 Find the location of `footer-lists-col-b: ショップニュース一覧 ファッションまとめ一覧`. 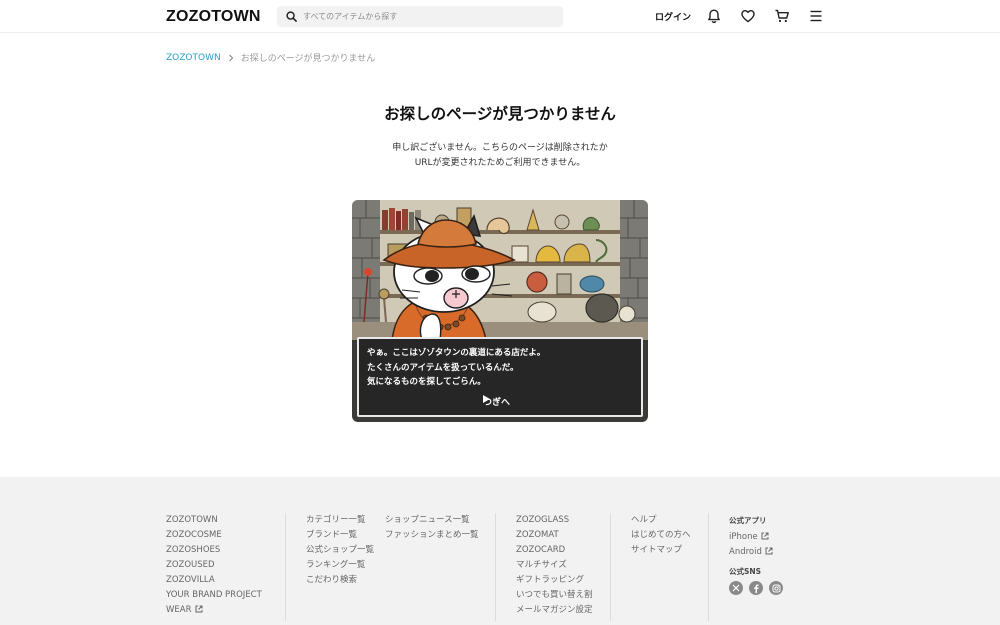

footer-lists-col-b: ショップニュース一覧 ファッションまとめ一覧 is located at coordinates (432, 528).